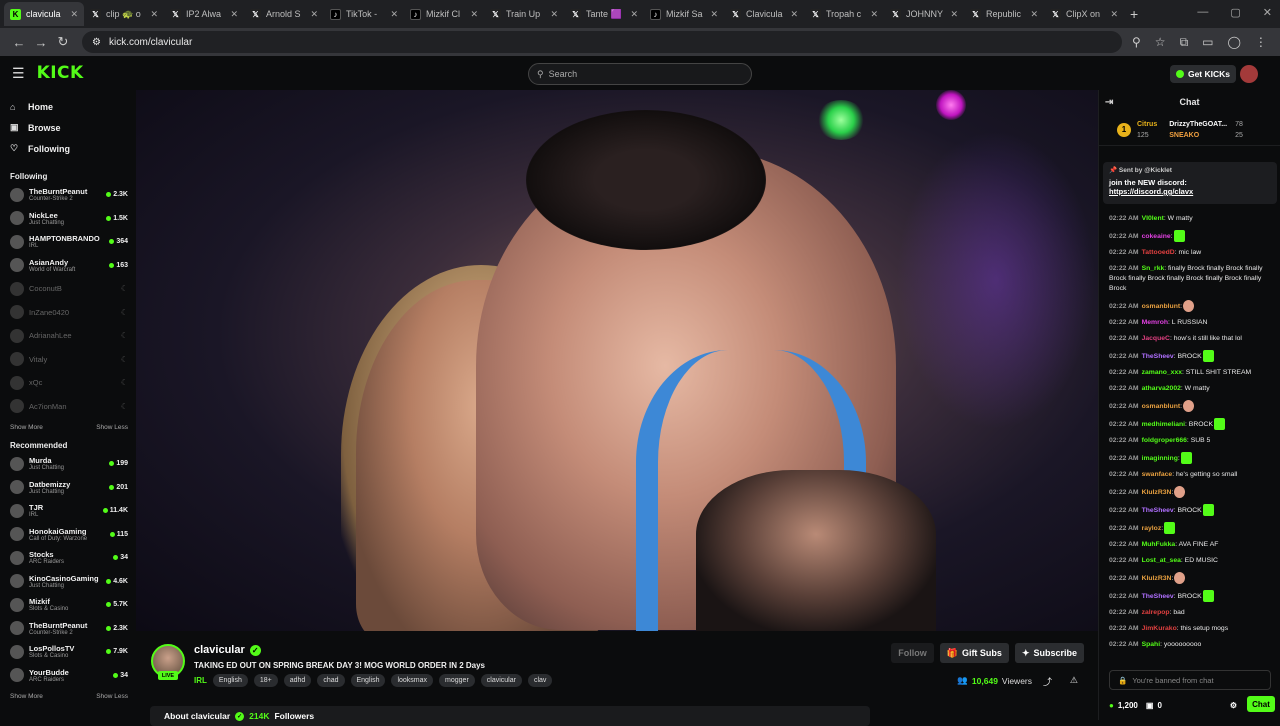 This screenshot has height=726, width=1280. Describe the element at coordinates (68, 336) in the screenshot. I see `sidebar-channel: AdrianahLee ☾` at that location.